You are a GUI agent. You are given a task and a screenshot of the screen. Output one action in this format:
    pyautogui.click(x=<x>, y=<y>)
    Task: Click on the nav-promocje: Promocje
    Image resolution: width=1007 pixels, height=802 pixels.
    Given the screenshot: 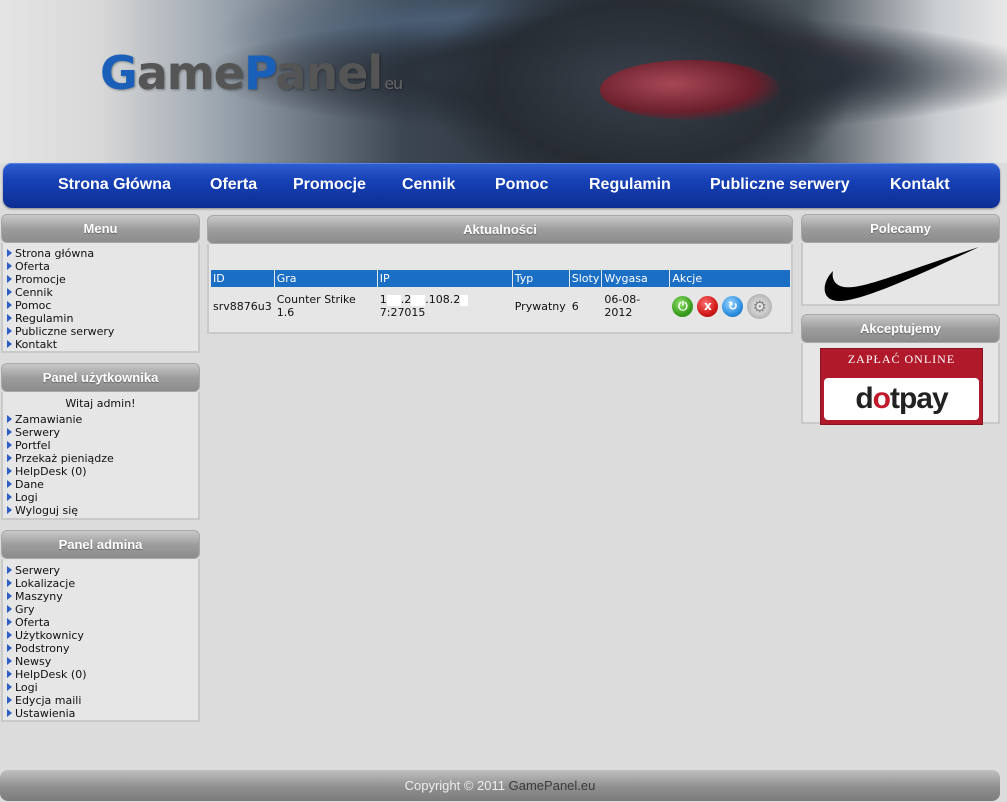 What is the action you would take?
    pyautogui.click(x=329, y=185)
    